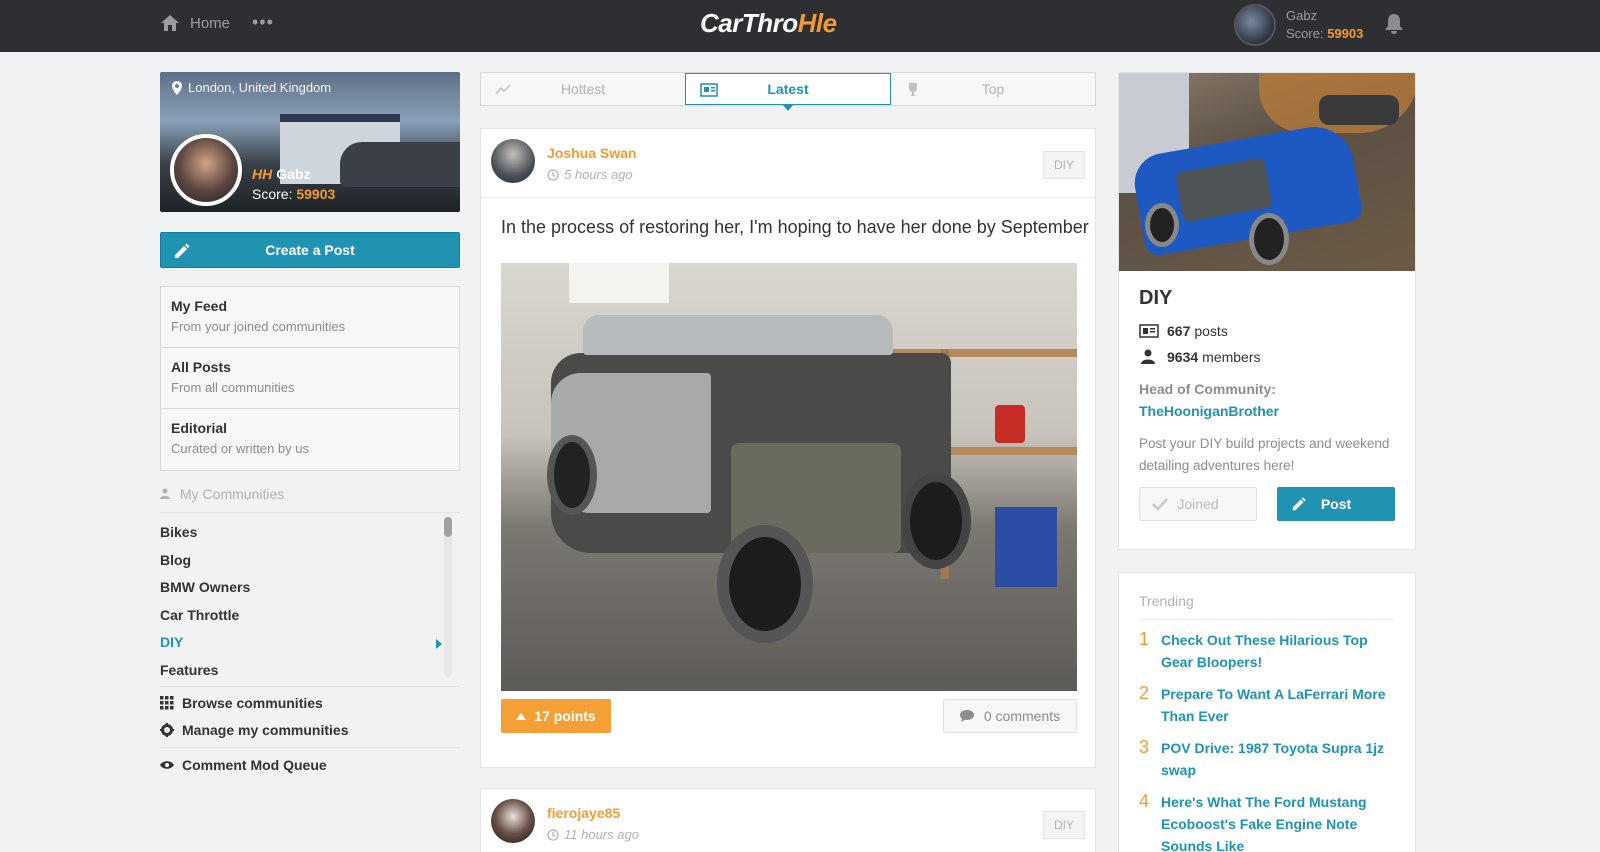 Image resolution: width=1600 pixels, height=852 pixels. What do you see at coordinates (1267, 619) in the screenshot?
I see `trending-divider` at bounding box center [1267, 619].